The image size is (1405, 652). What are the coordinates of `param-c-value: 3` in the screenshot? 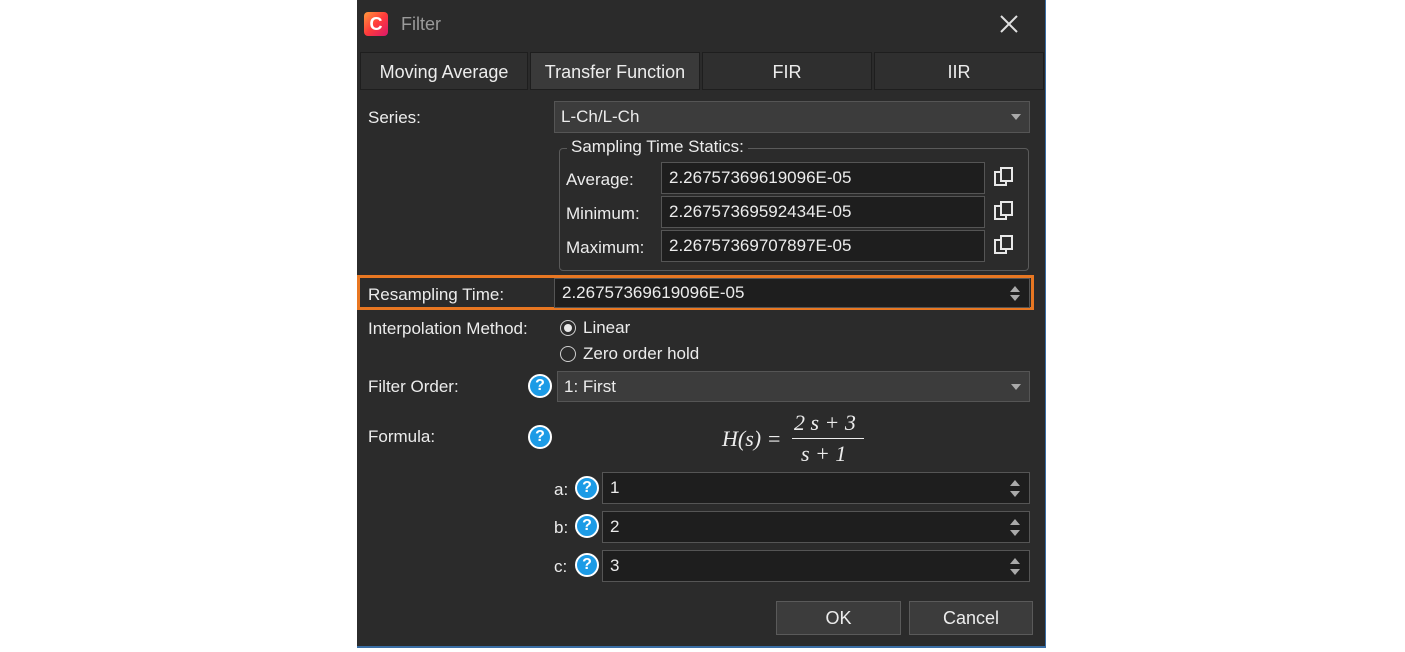 It's located at (615, 565).